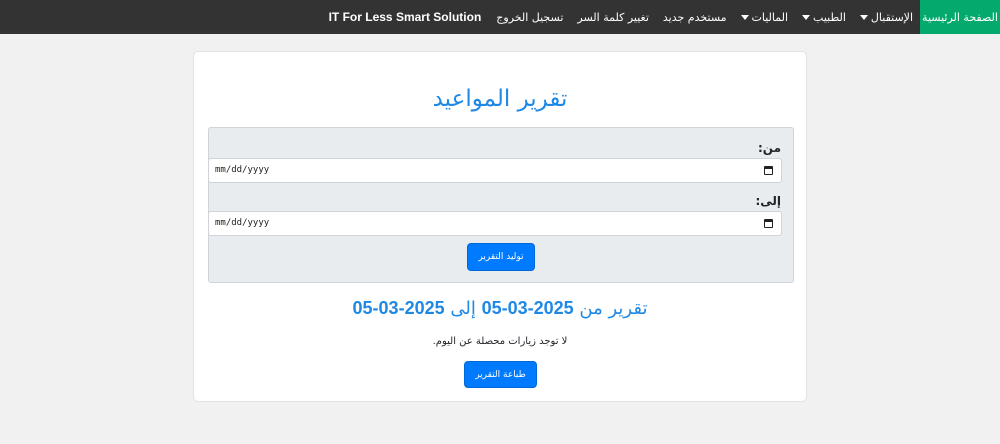 This screenshot has width=1000, height=444. I want to click on nav-reception-dropdown: الإستقبال, so click(886, 17).